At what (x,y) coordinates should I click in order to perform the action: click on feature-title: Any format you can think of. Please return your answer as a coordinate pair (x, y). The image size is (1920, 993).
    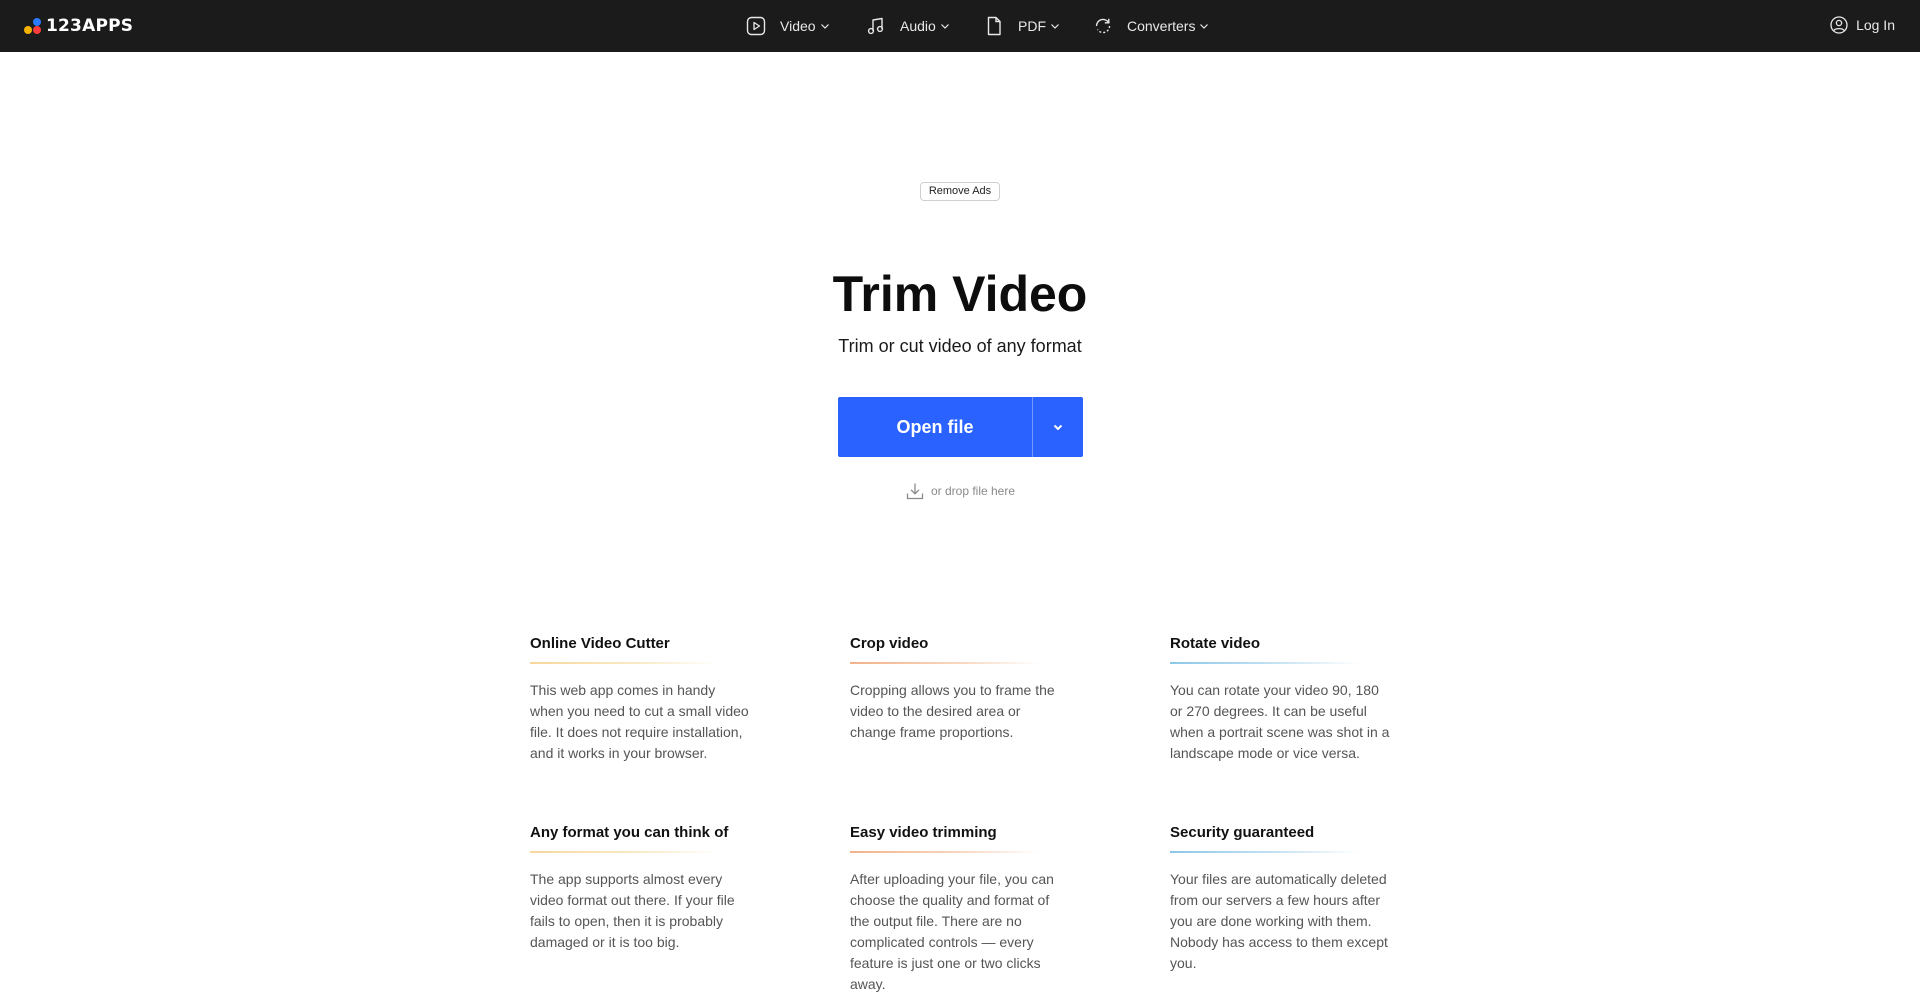
    Looking at the image, I should click on (629, 832).